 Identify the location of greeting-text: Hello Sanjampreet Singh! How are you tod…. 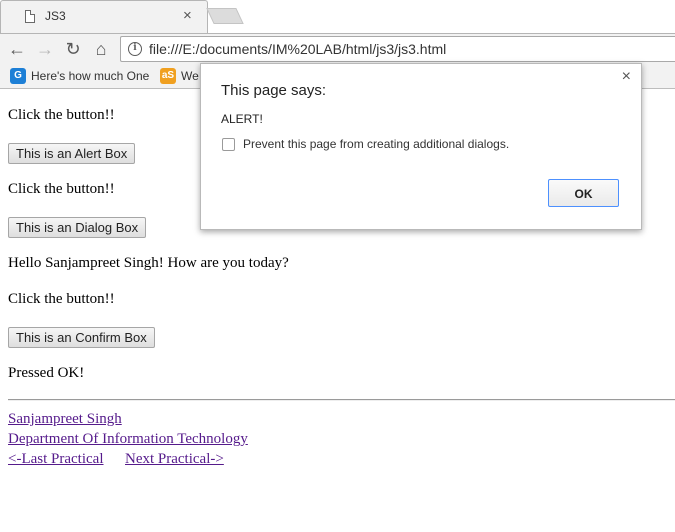
(148, 263).